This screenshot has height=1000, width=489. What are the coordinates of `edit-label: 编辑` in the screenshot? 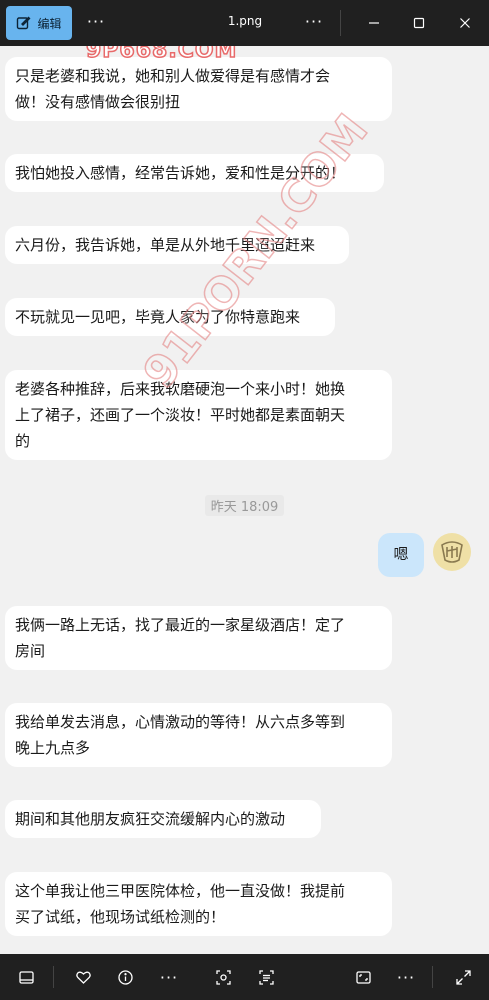 It's located at (49, 23).